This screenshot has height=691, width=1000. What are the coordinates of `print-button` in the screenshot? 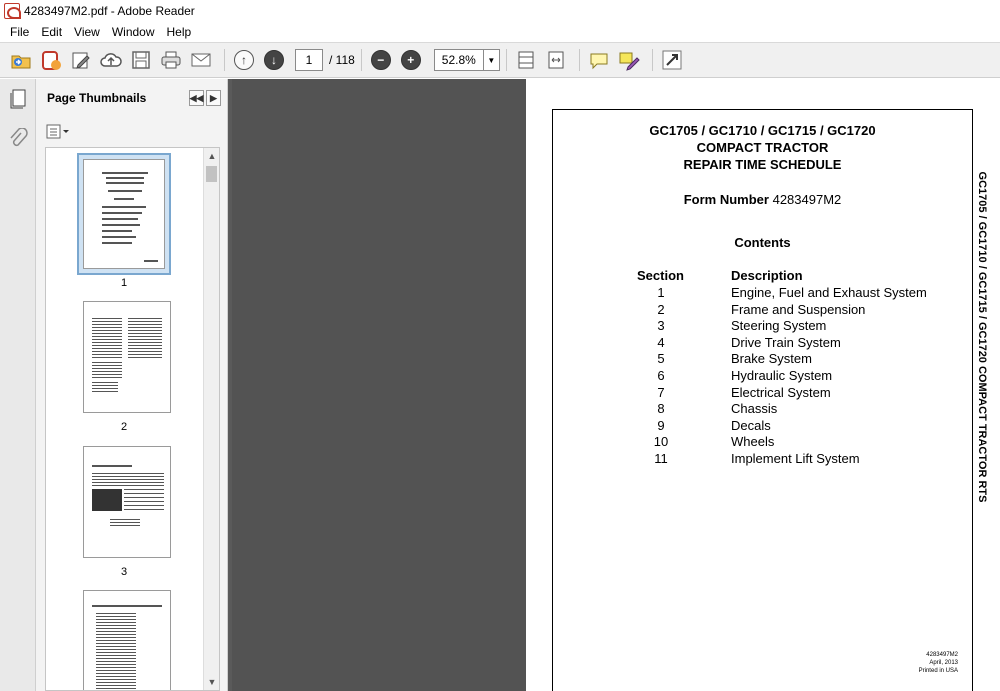 It's located at (171, 60).